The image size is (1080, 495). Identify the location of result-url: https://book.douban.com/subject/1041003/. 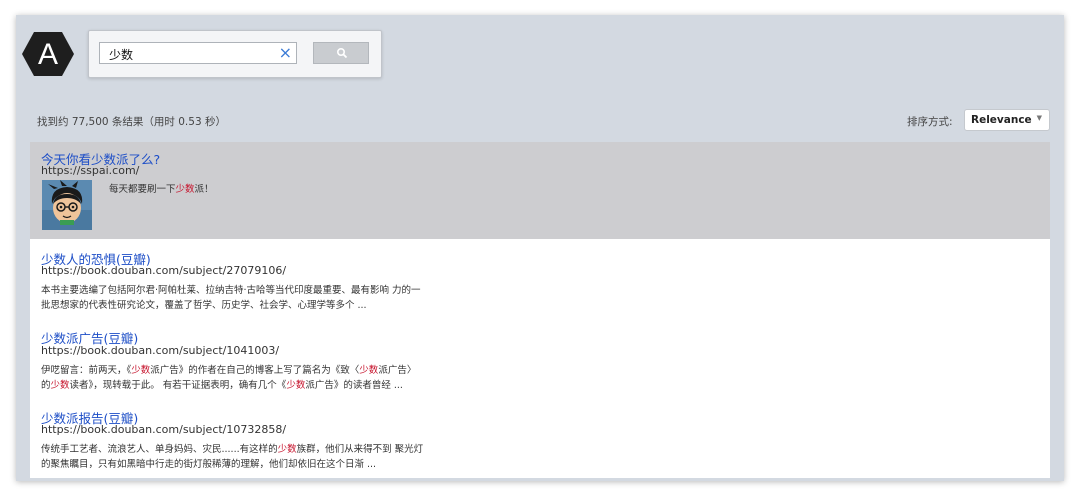
(160, 350).